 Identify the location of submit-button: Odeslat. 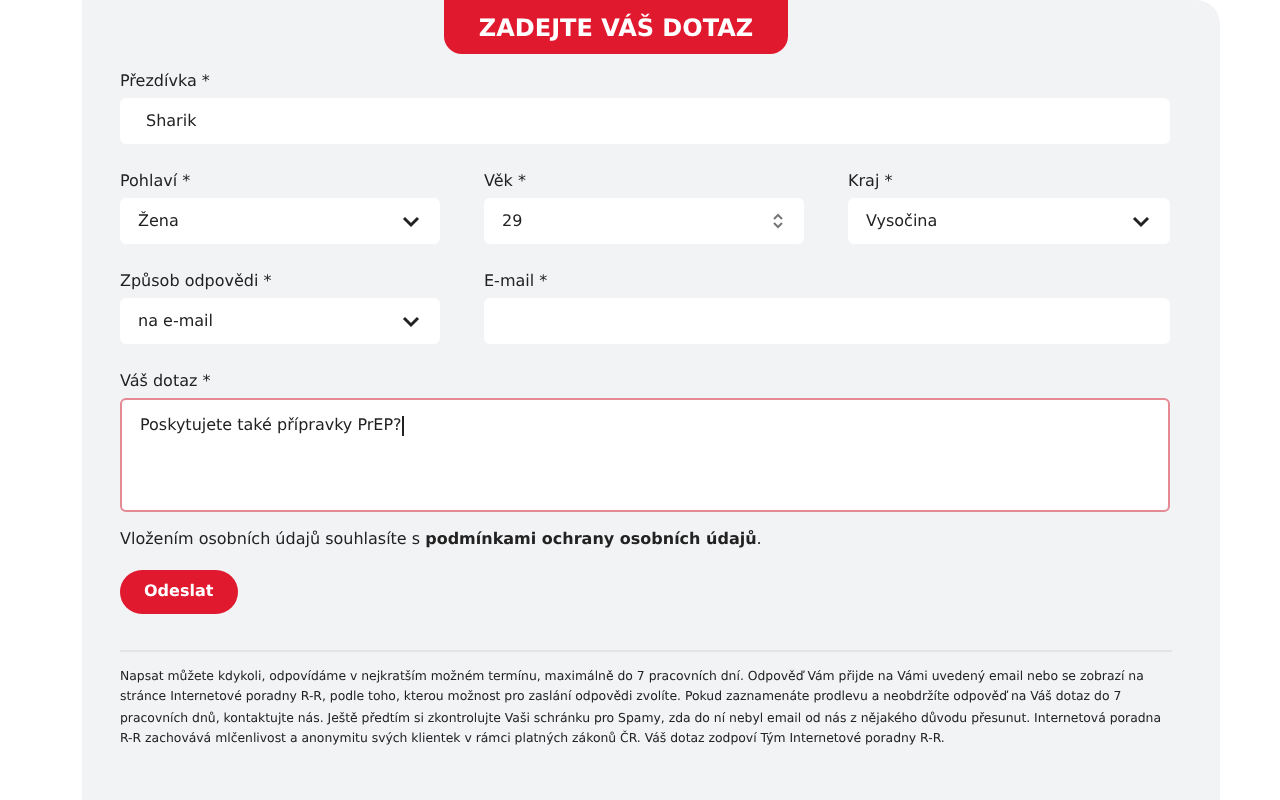
(179, 591).